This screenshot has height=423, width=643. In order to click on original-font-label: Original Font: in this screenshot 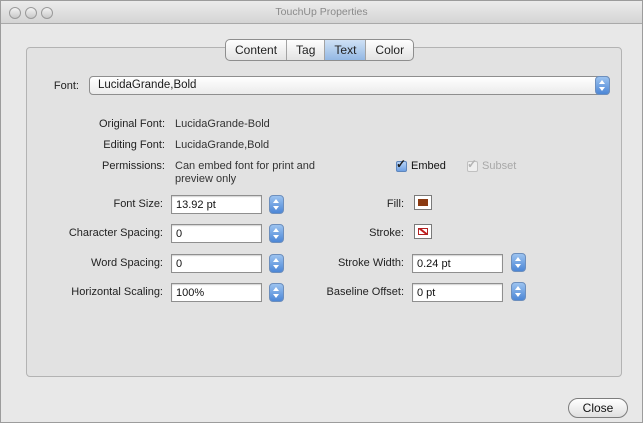, I will do `click(131, 124)`.